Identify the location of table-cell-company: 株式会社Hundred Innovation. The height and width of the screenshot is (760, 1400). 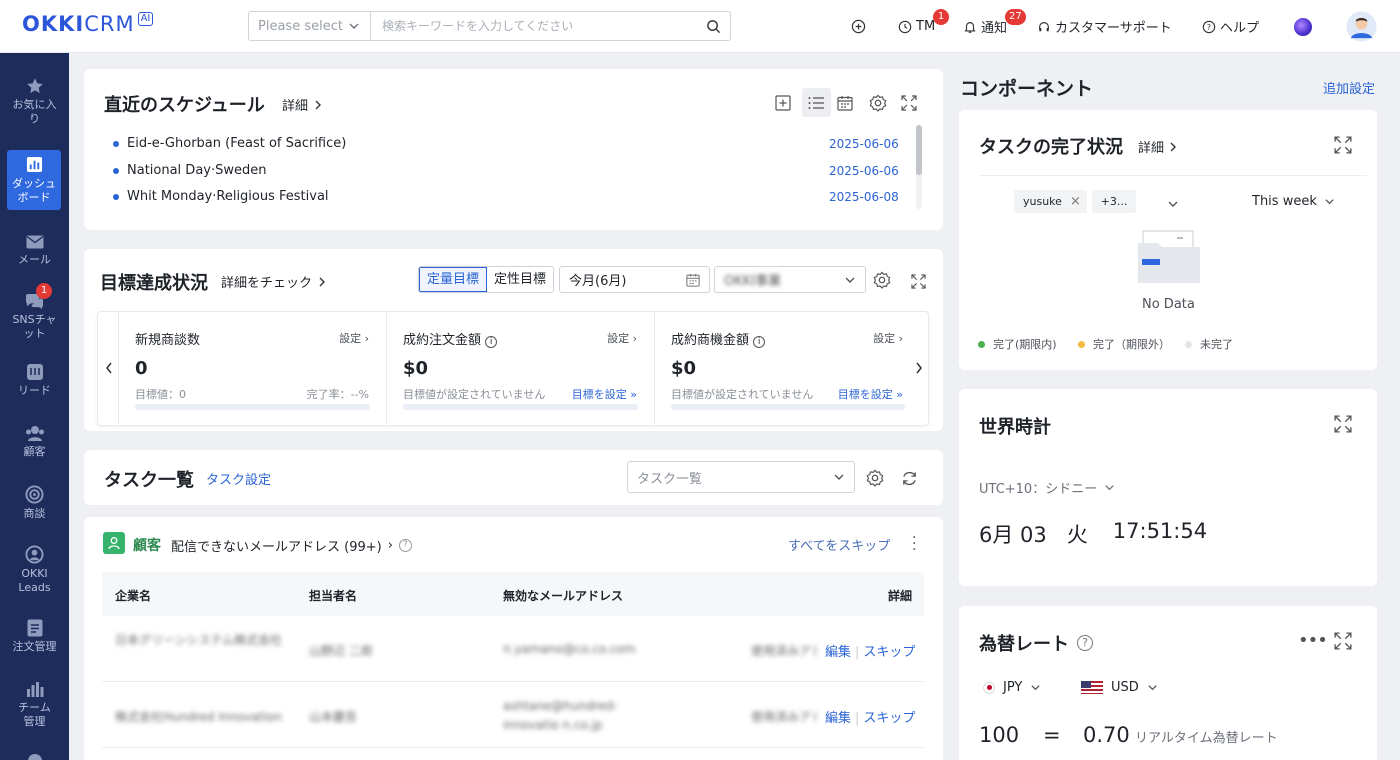
(198, 717).